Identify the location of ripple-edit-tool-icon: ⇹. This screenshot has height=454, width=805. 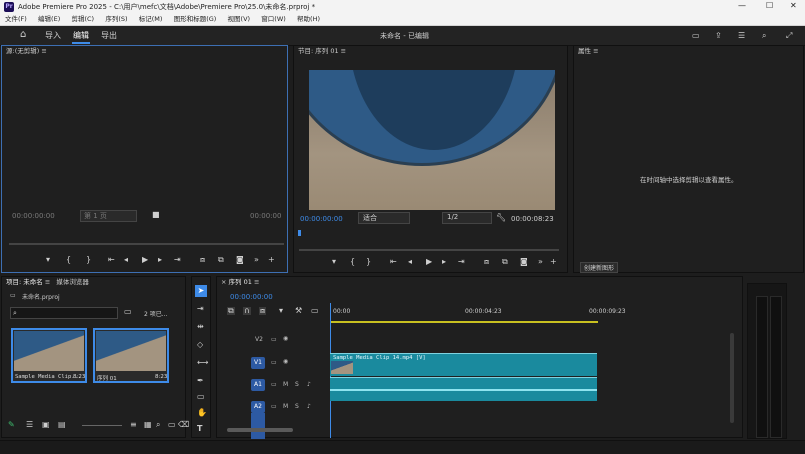
(200, 327).